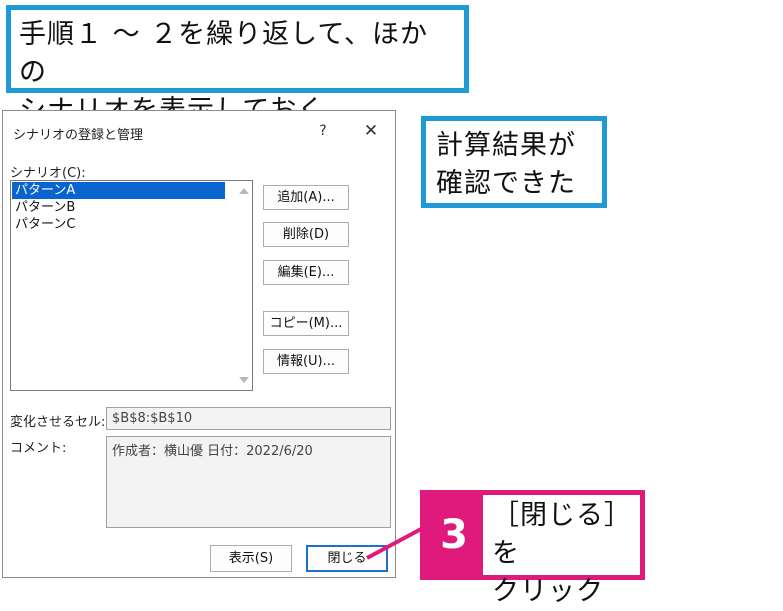 The image size is (783, 611). What do you see at coordinates (562, 534) in the screenshot?
I see `step-line-1: ［閉じる］を` at bounding box center [562, 534].